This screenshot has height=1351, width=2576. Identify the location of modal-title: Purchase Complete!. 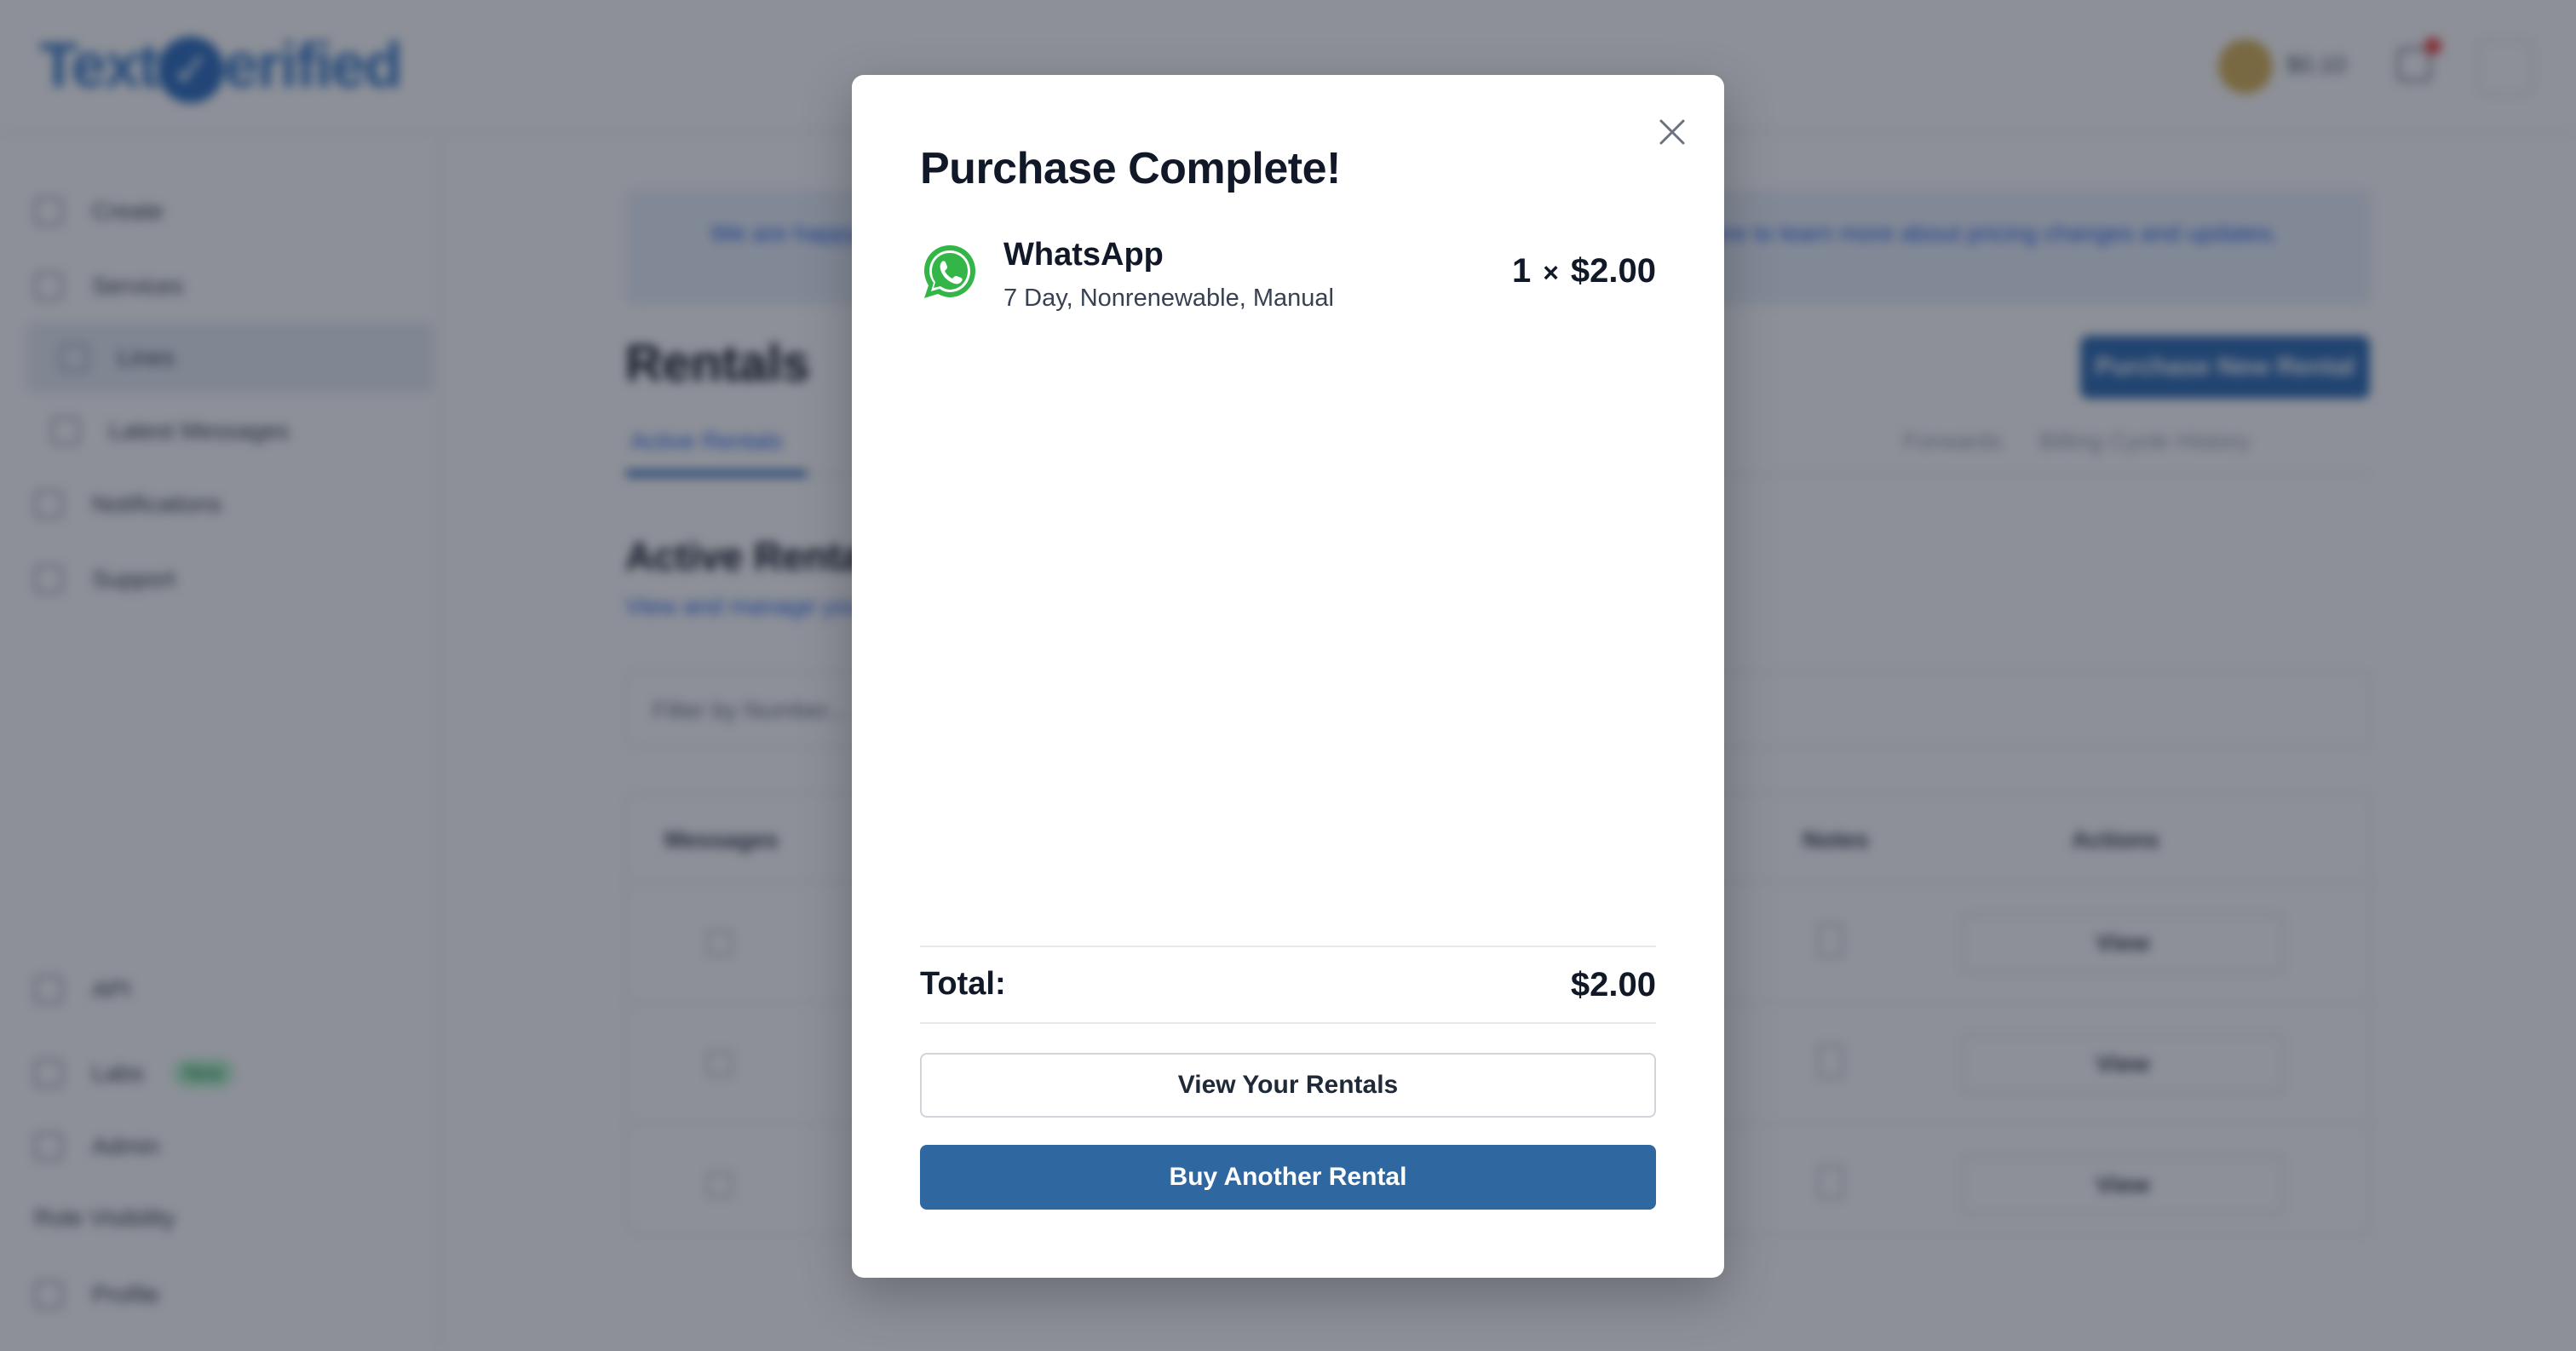
(1130, 169).